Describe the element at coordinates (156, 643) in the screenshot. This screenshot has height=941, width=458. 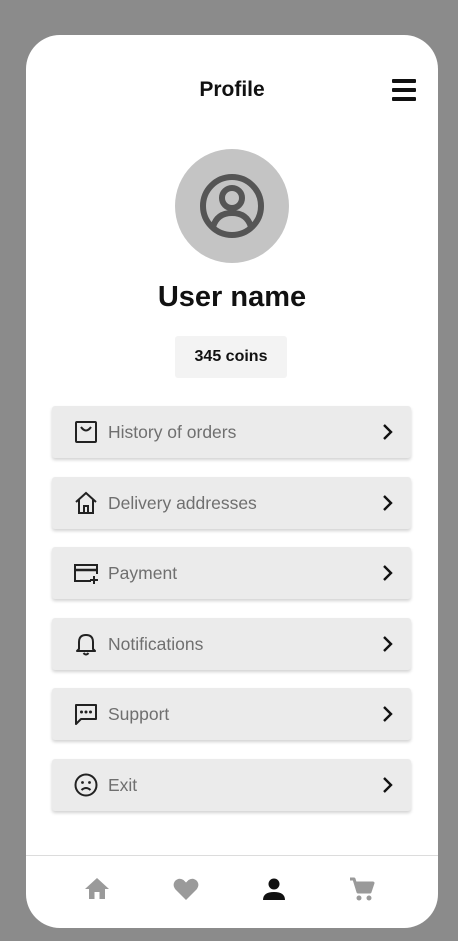
I see `menu-item-label: Notifications` at that location.